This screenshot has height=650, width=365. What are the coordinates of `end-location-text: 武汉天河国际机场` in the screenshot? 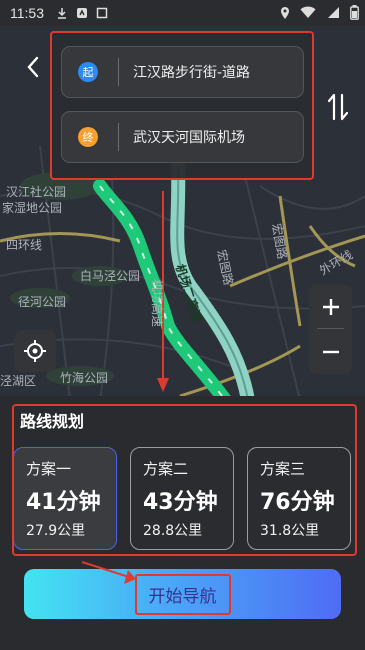 It's located at (189, 138).